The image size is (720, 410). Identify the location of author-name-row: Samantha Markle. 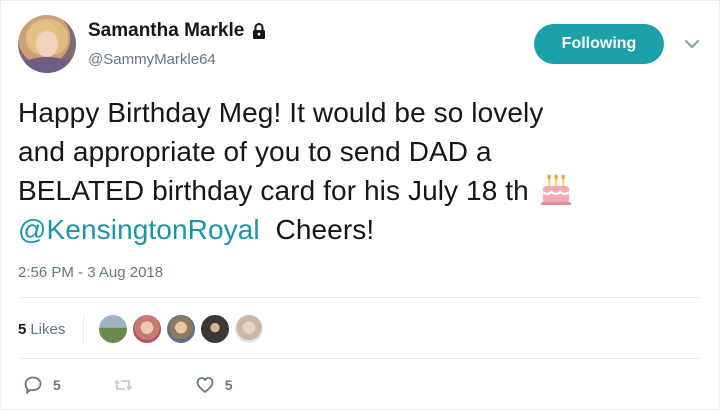
(177, 31).